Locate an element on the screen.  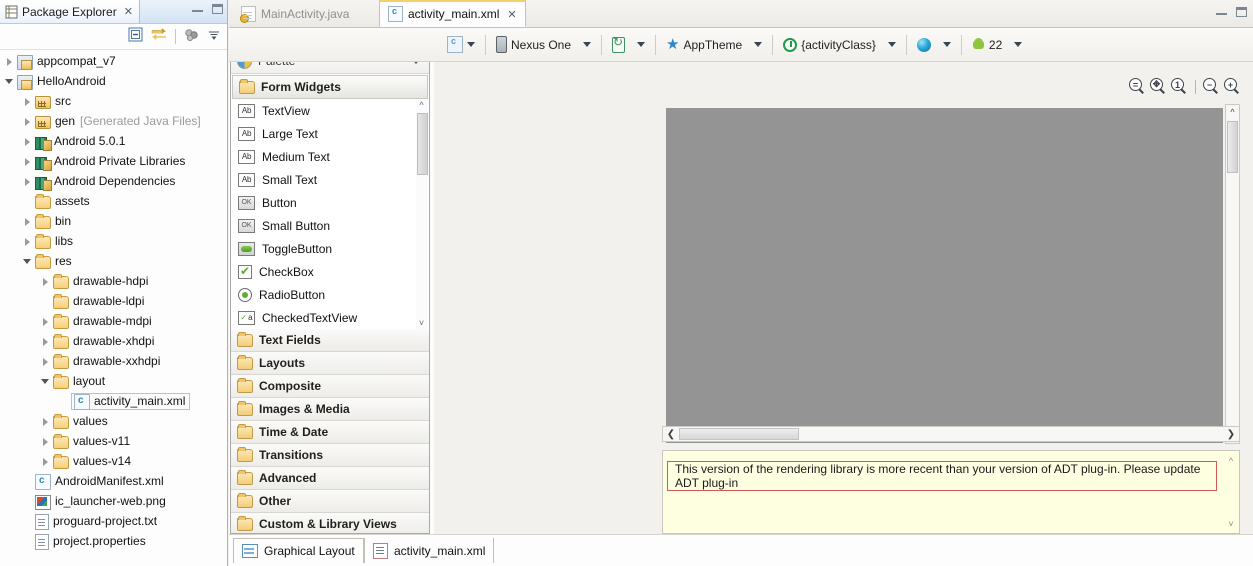
canvas-vertical-scrollbar: ^ ˅ is located at coordinates (1232, 274).